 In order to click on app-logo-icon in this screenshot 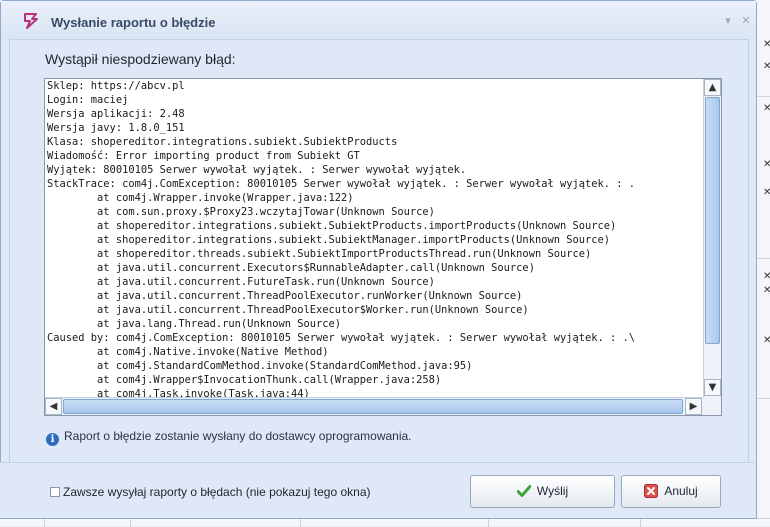, I will do `click(31, 21)`.